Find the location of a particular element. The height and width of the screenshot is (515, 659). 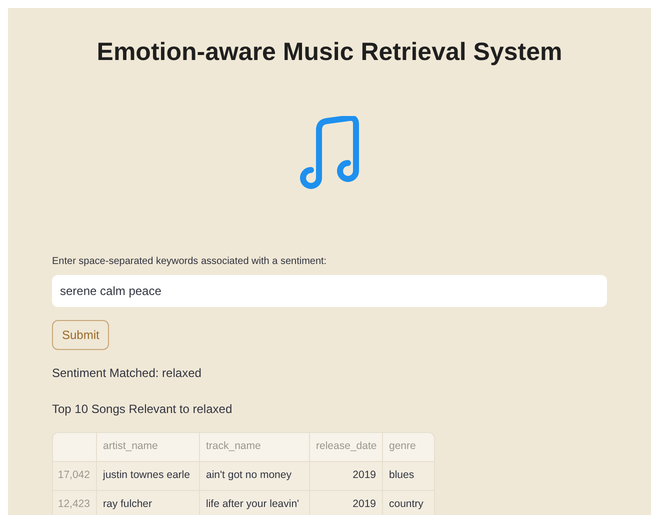

table-cell-text: ain't got no money is located at coordinates (249, 475).